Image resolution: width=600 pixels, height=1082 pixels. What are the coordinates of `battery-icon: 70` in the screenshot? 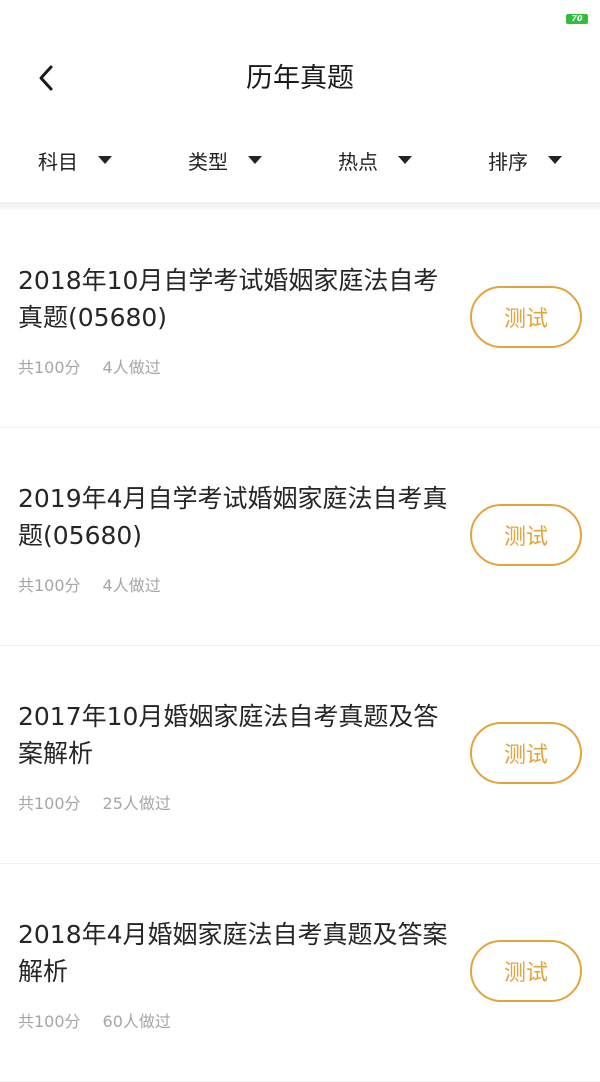 It's located at (577, 19).